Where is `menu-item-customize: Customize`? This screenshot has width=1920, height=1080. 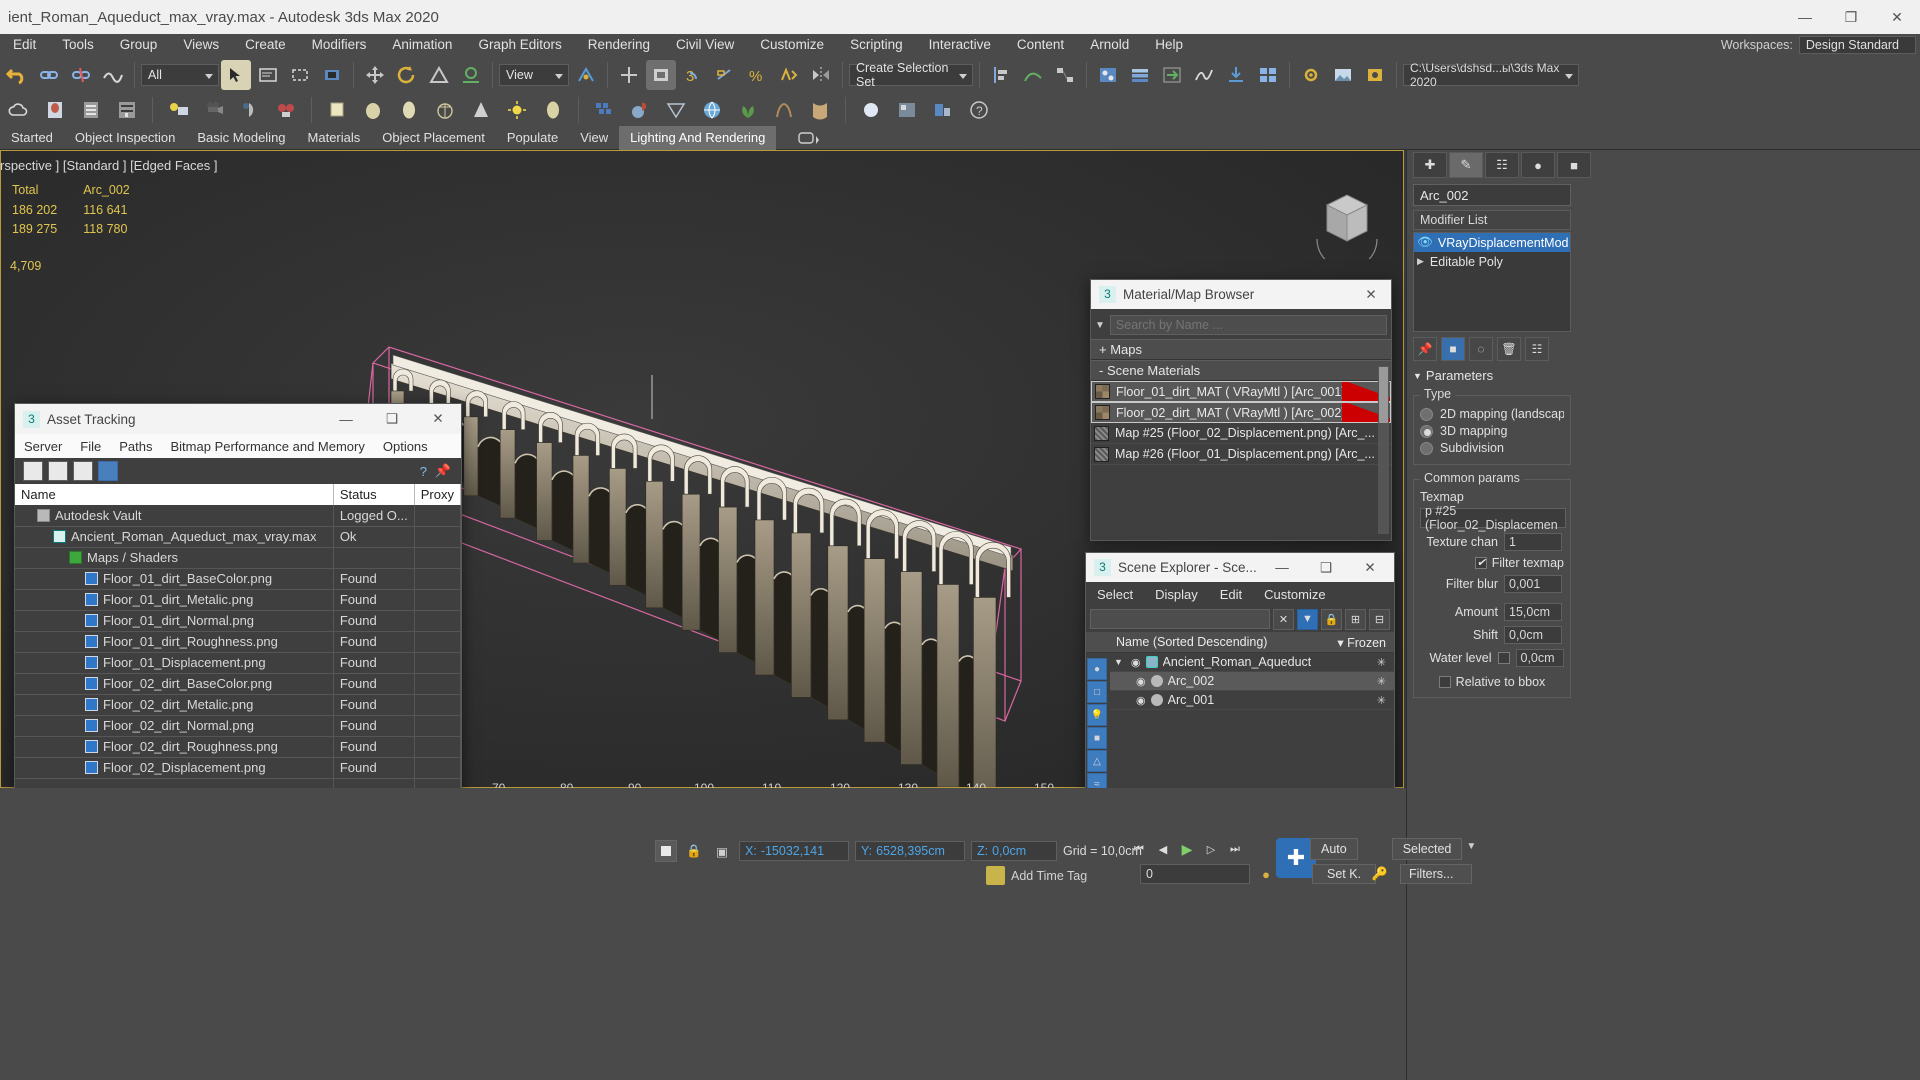
menu-item-customize: Customize is located at coordinates (792, 45).